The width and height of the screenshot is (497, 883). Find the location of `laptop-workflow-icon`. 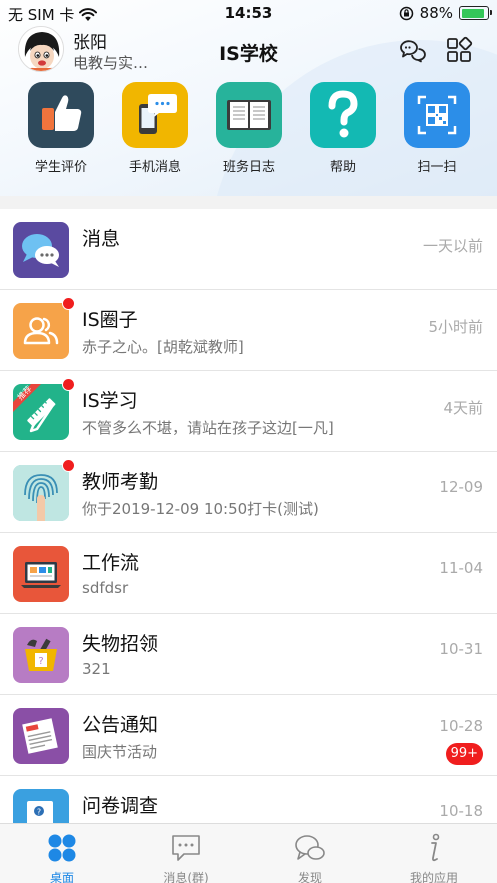

laptop-workflow-icon is located at coordinates (41, 575).